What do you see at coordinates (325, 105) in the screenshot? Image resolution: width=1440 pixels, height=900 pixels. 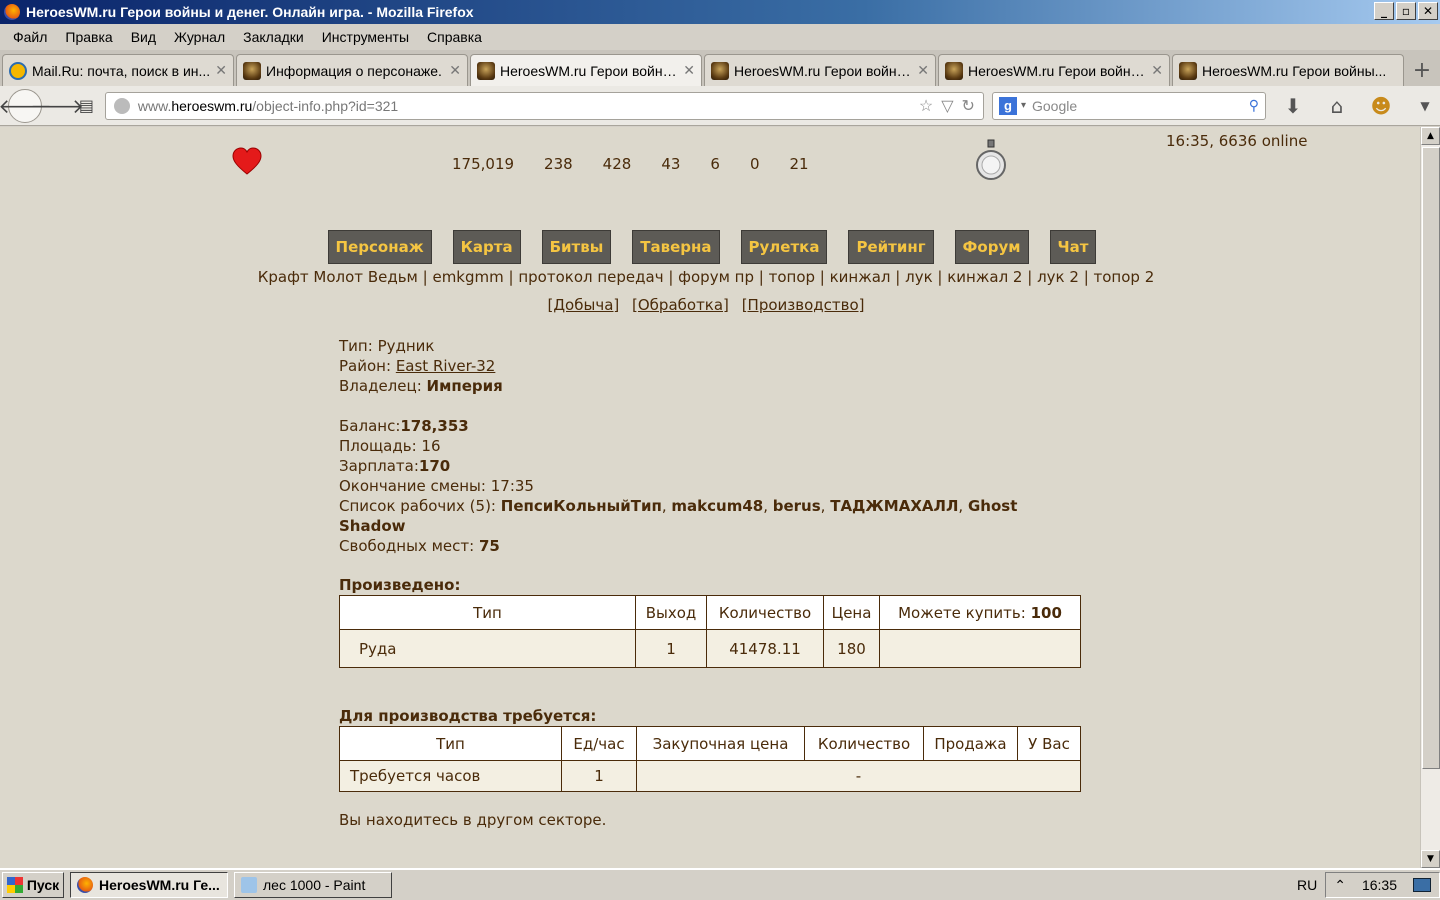 I see `url-path: /object-info.php?id=321` at bounding box center [325, 105].